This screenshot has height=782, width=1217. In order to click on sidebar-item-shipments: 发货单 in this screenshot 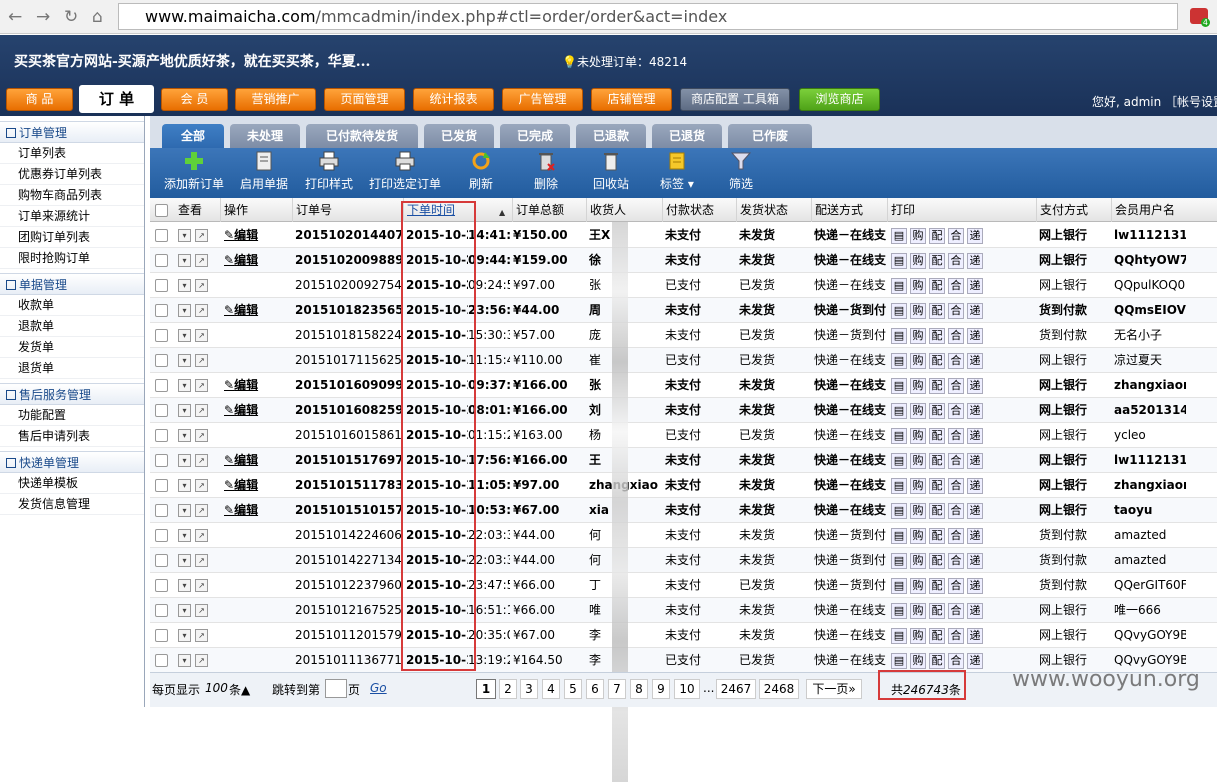, I will do `click(72, 347)`.